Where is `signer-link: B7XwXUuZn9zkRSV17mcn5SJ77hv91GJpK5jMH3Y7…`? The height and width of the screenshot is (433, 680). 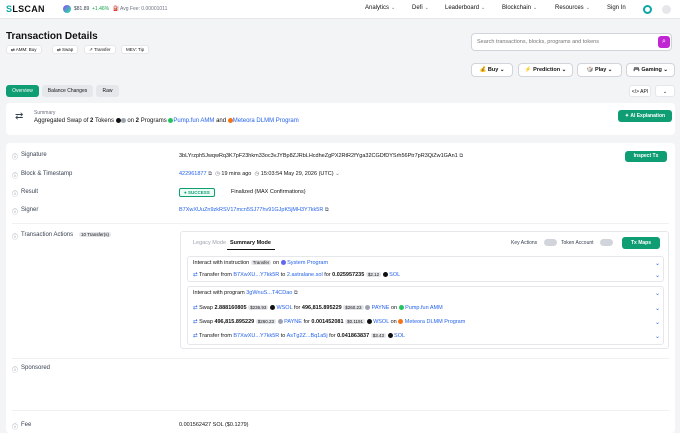
signer-link: B7XwXUuZn9zkRSV17mcn5SJ77hv91GJpK5jMH3Y7… is located at coordinates (251, 210).